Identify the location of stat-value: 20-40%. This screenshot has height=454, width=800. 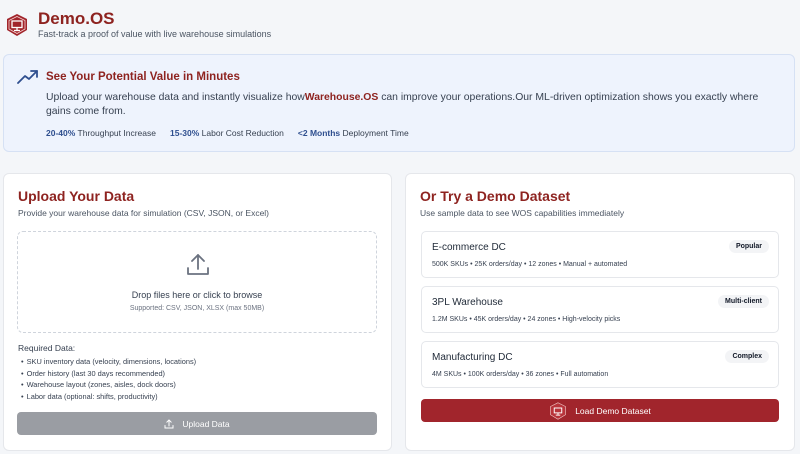
(61, 133).